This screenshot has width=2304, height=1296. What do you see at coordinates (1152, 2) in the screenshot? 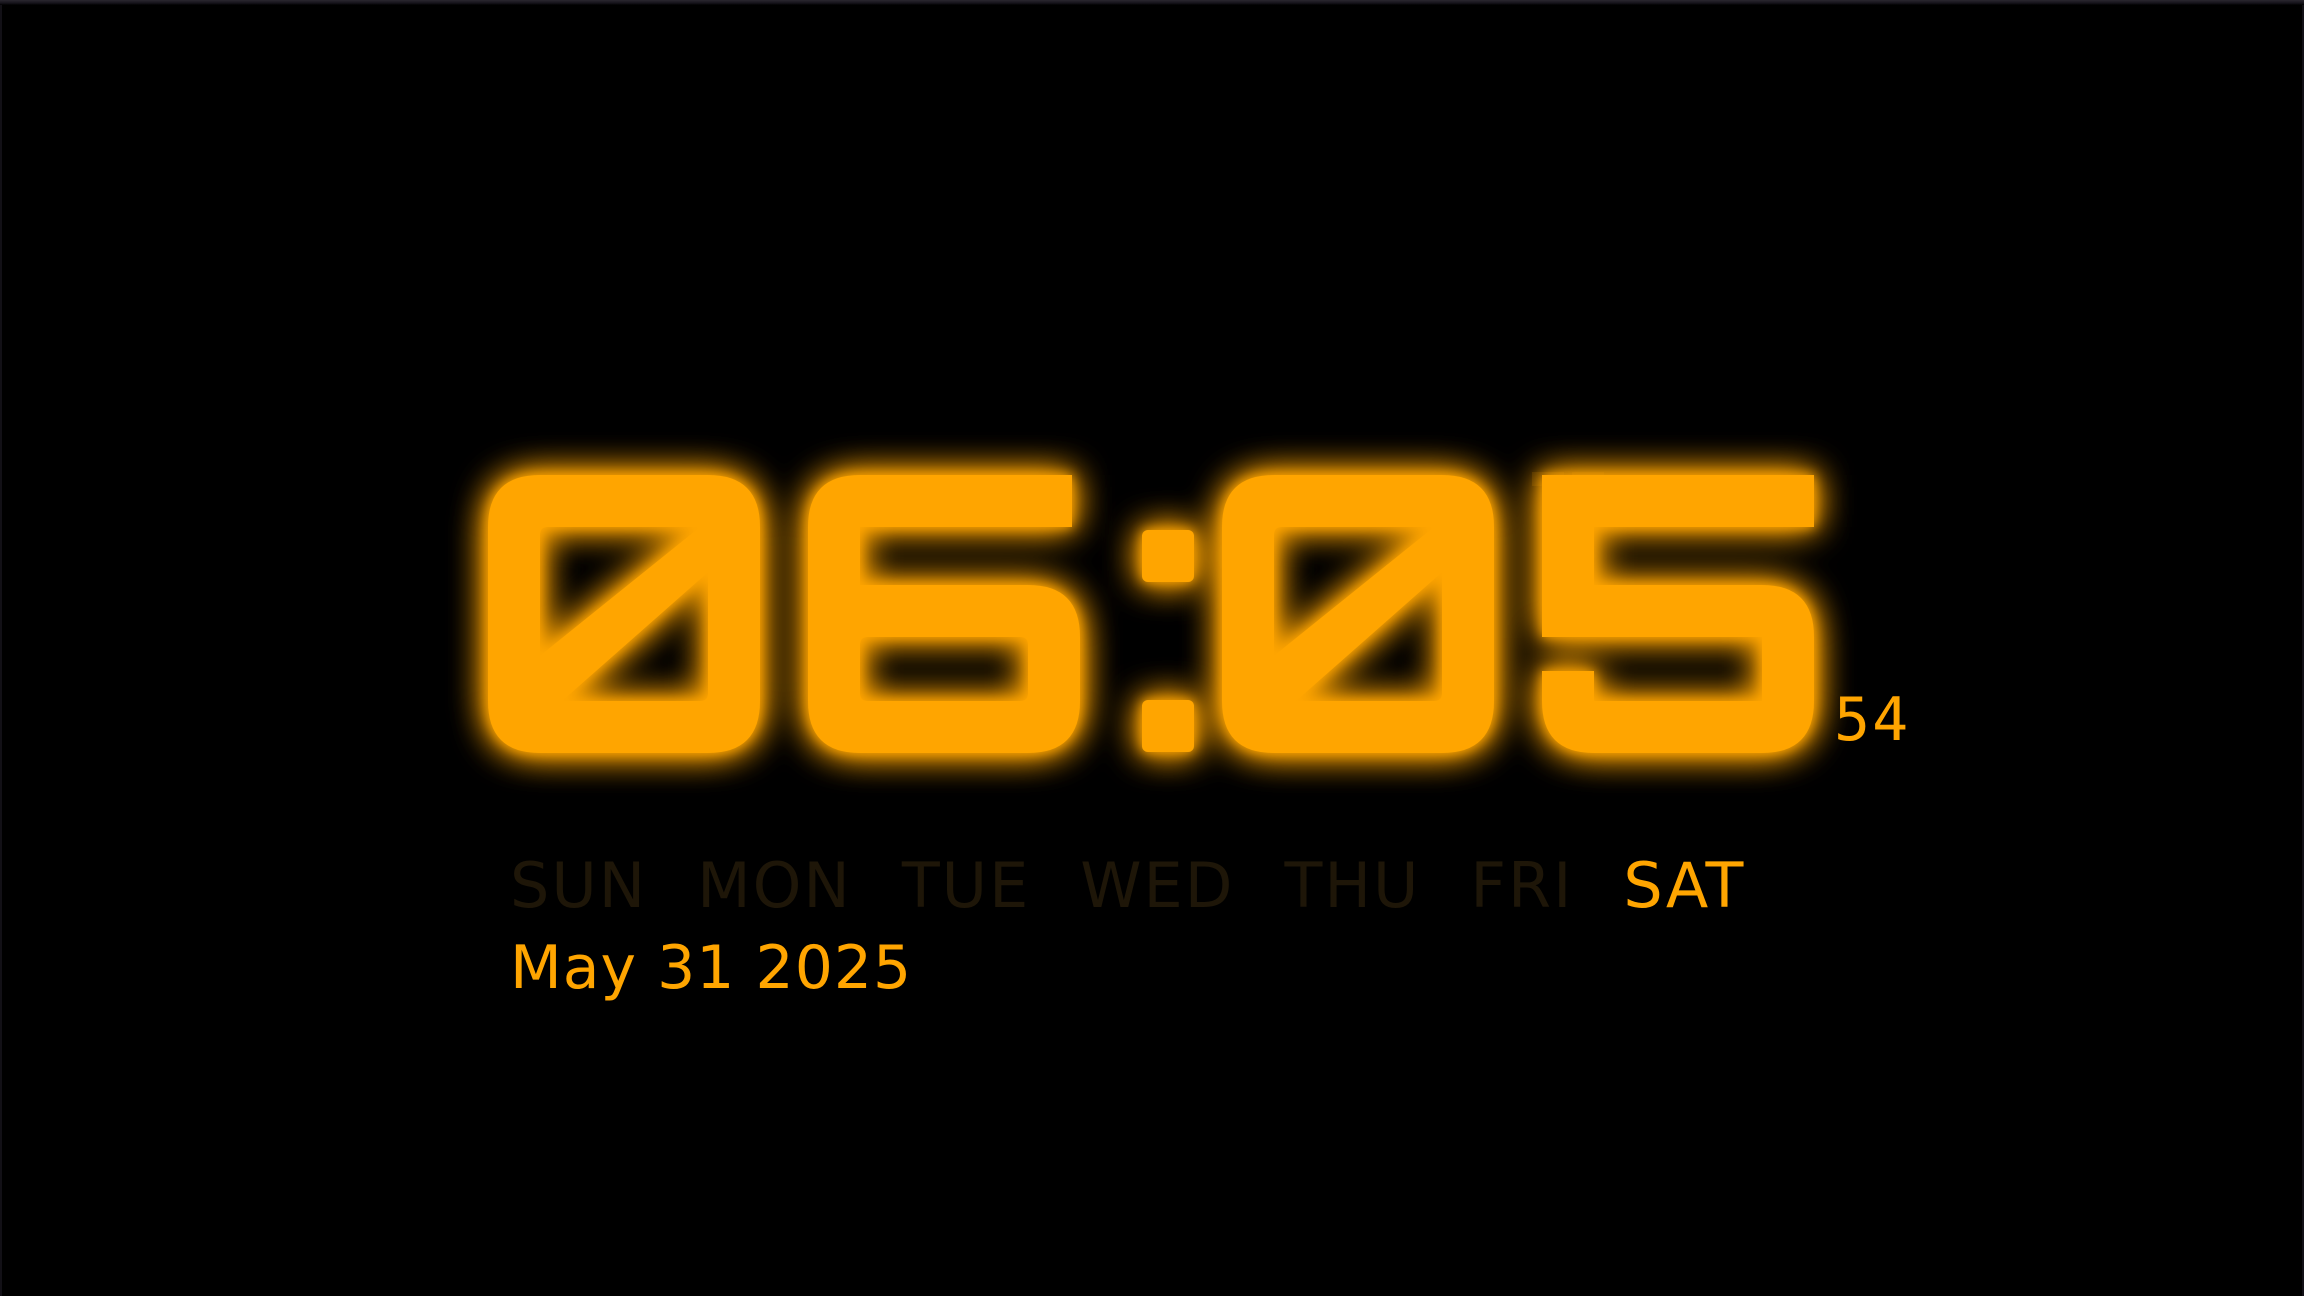
I see `window-top-edge` at bounding box center [1152, 2].